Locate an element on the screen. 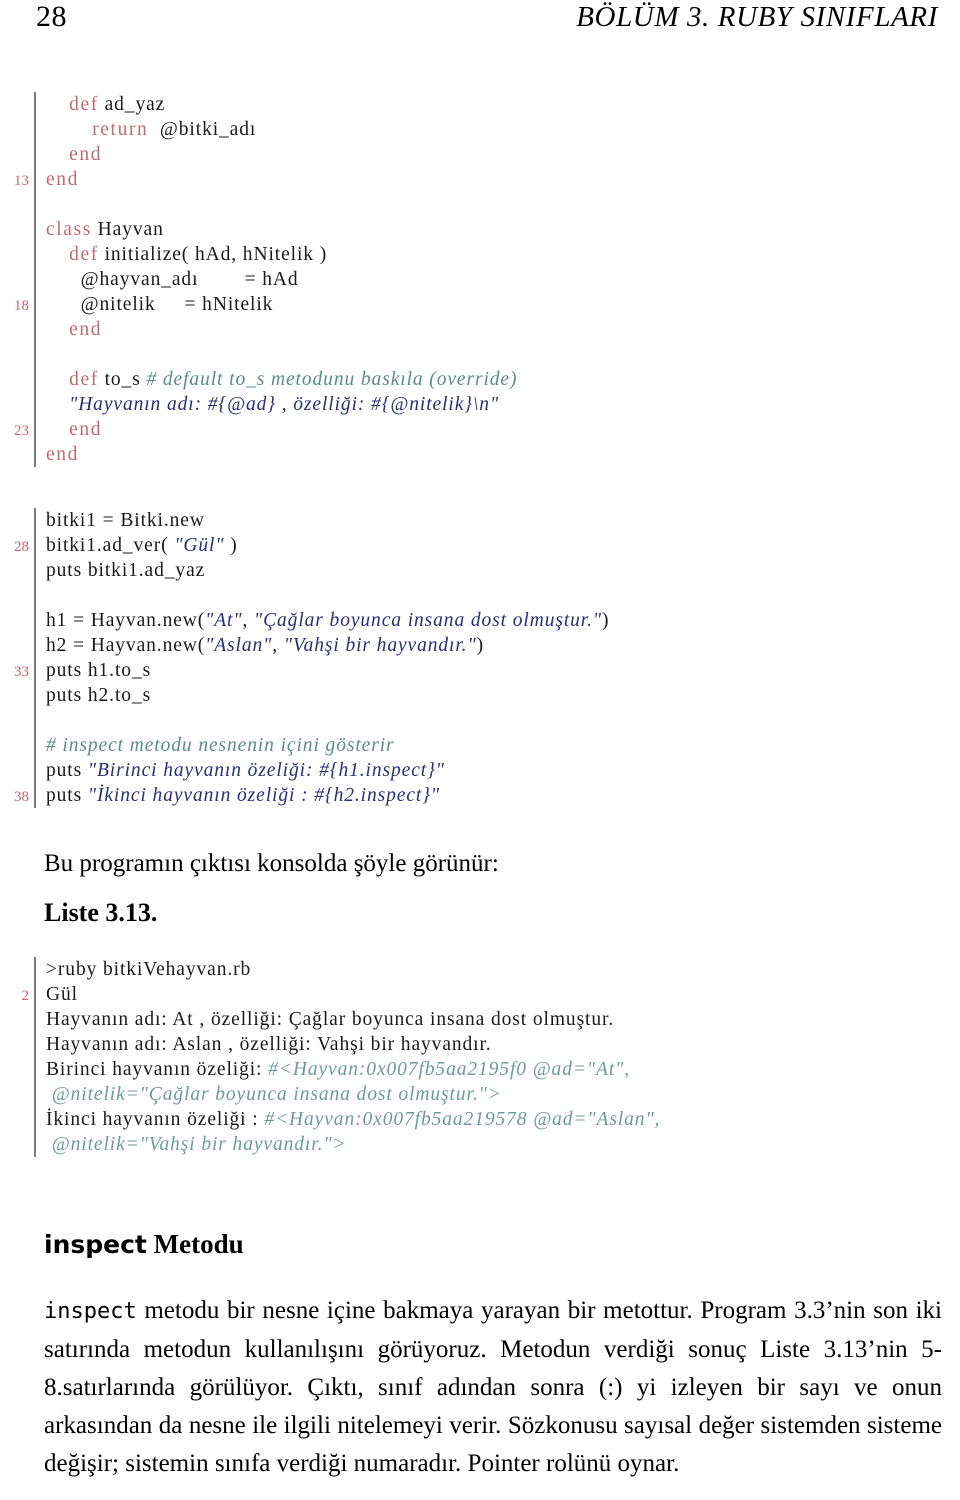 The image size is (960, 1500). code-token-plain: h2 = Hayvan.new( is located at coordinates (126, 645).